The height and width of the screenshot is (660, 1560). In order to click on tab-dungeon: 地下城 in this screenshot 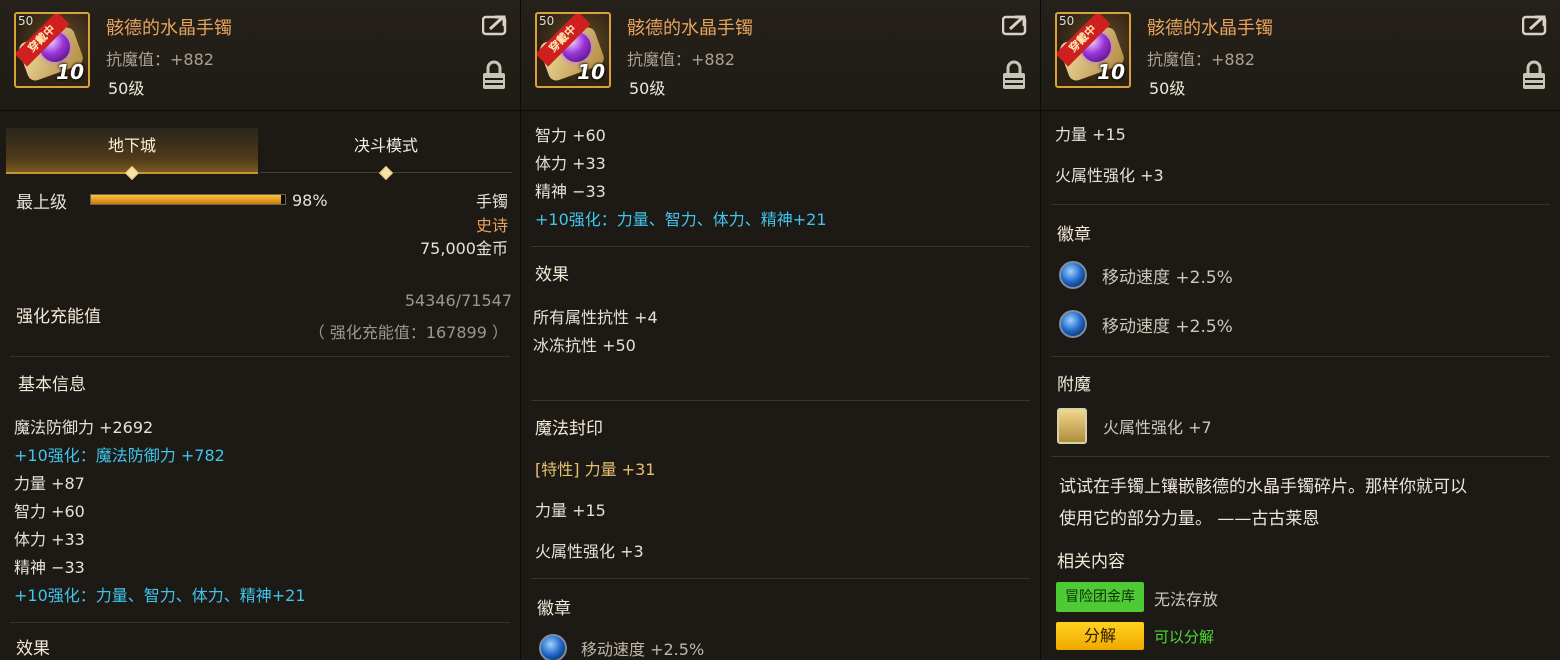, I will do `click(132, 154)`.